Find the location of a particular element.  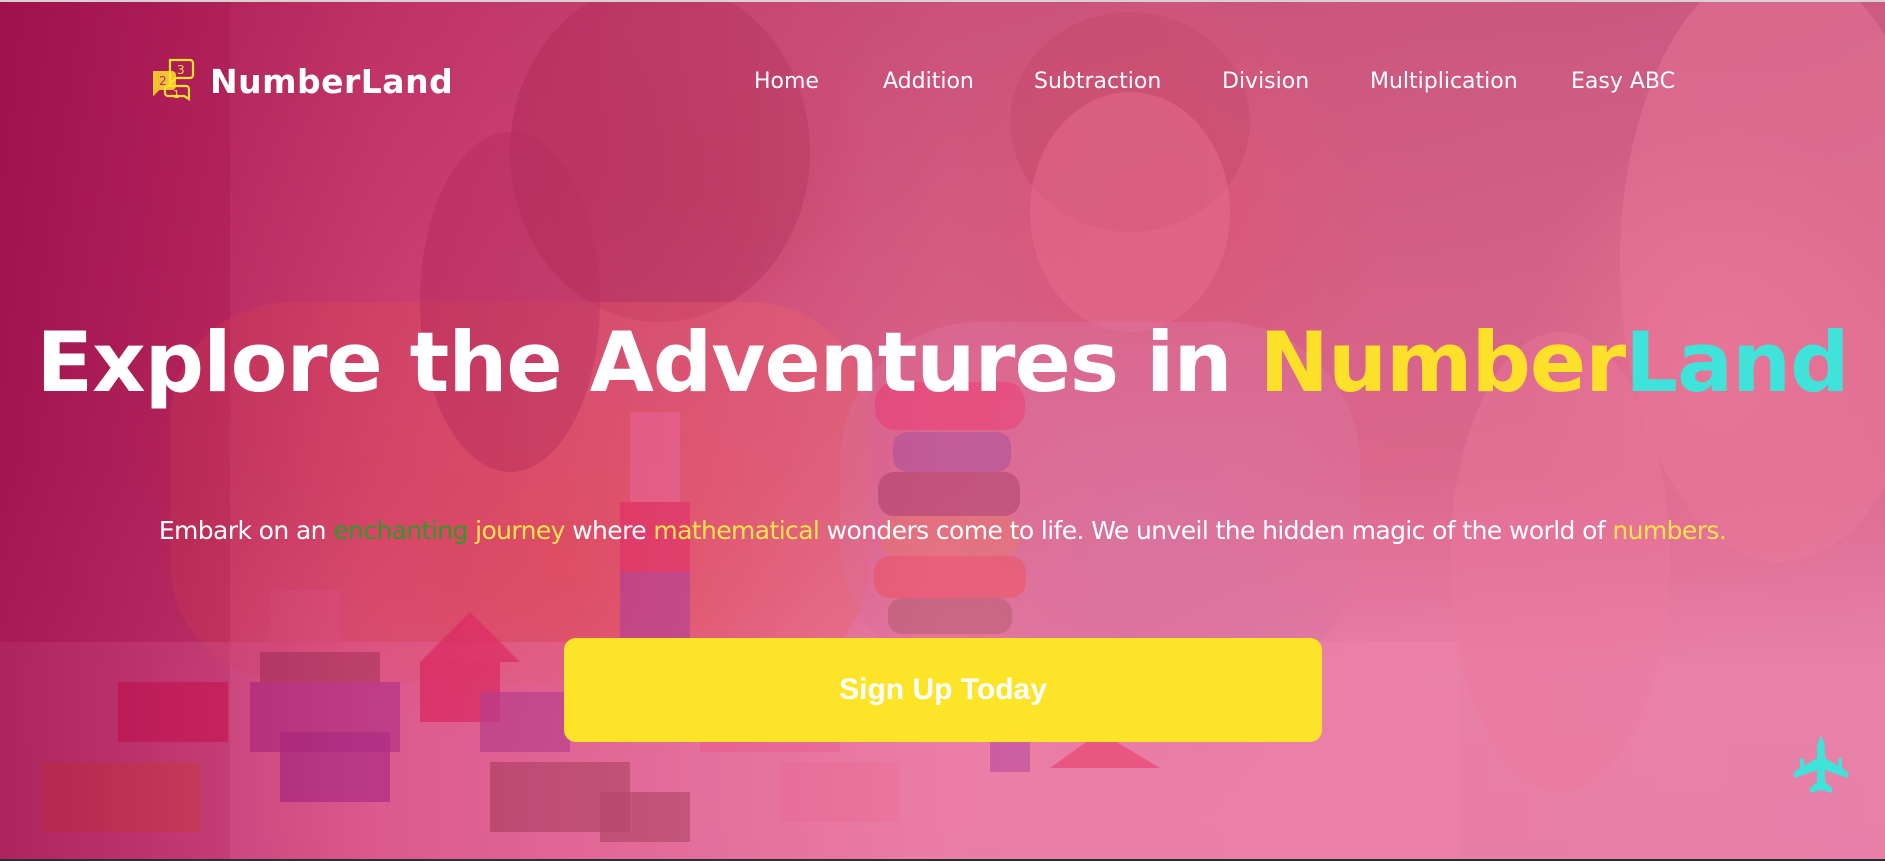

subtitle-space is located at coordinates (471, 530).